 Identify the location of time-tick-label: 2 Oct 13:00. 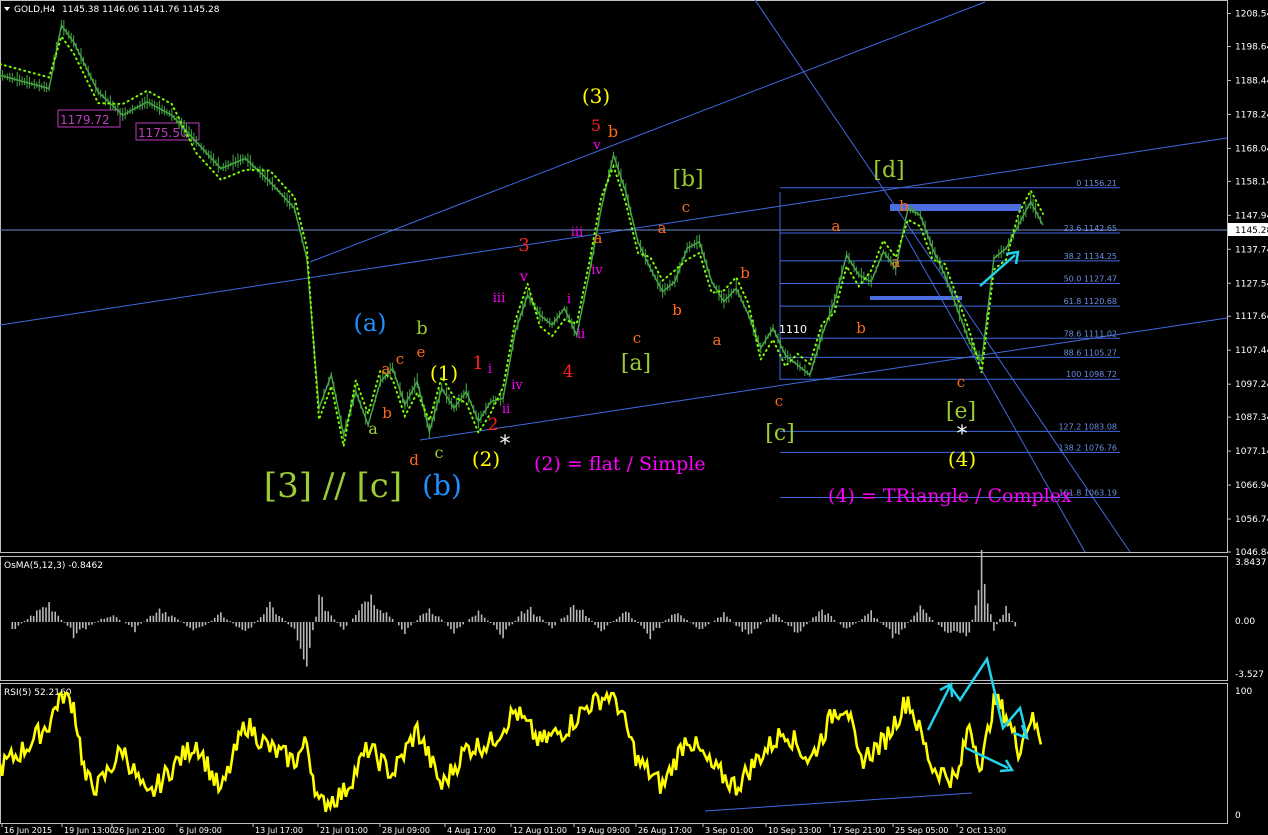
(982, 830).